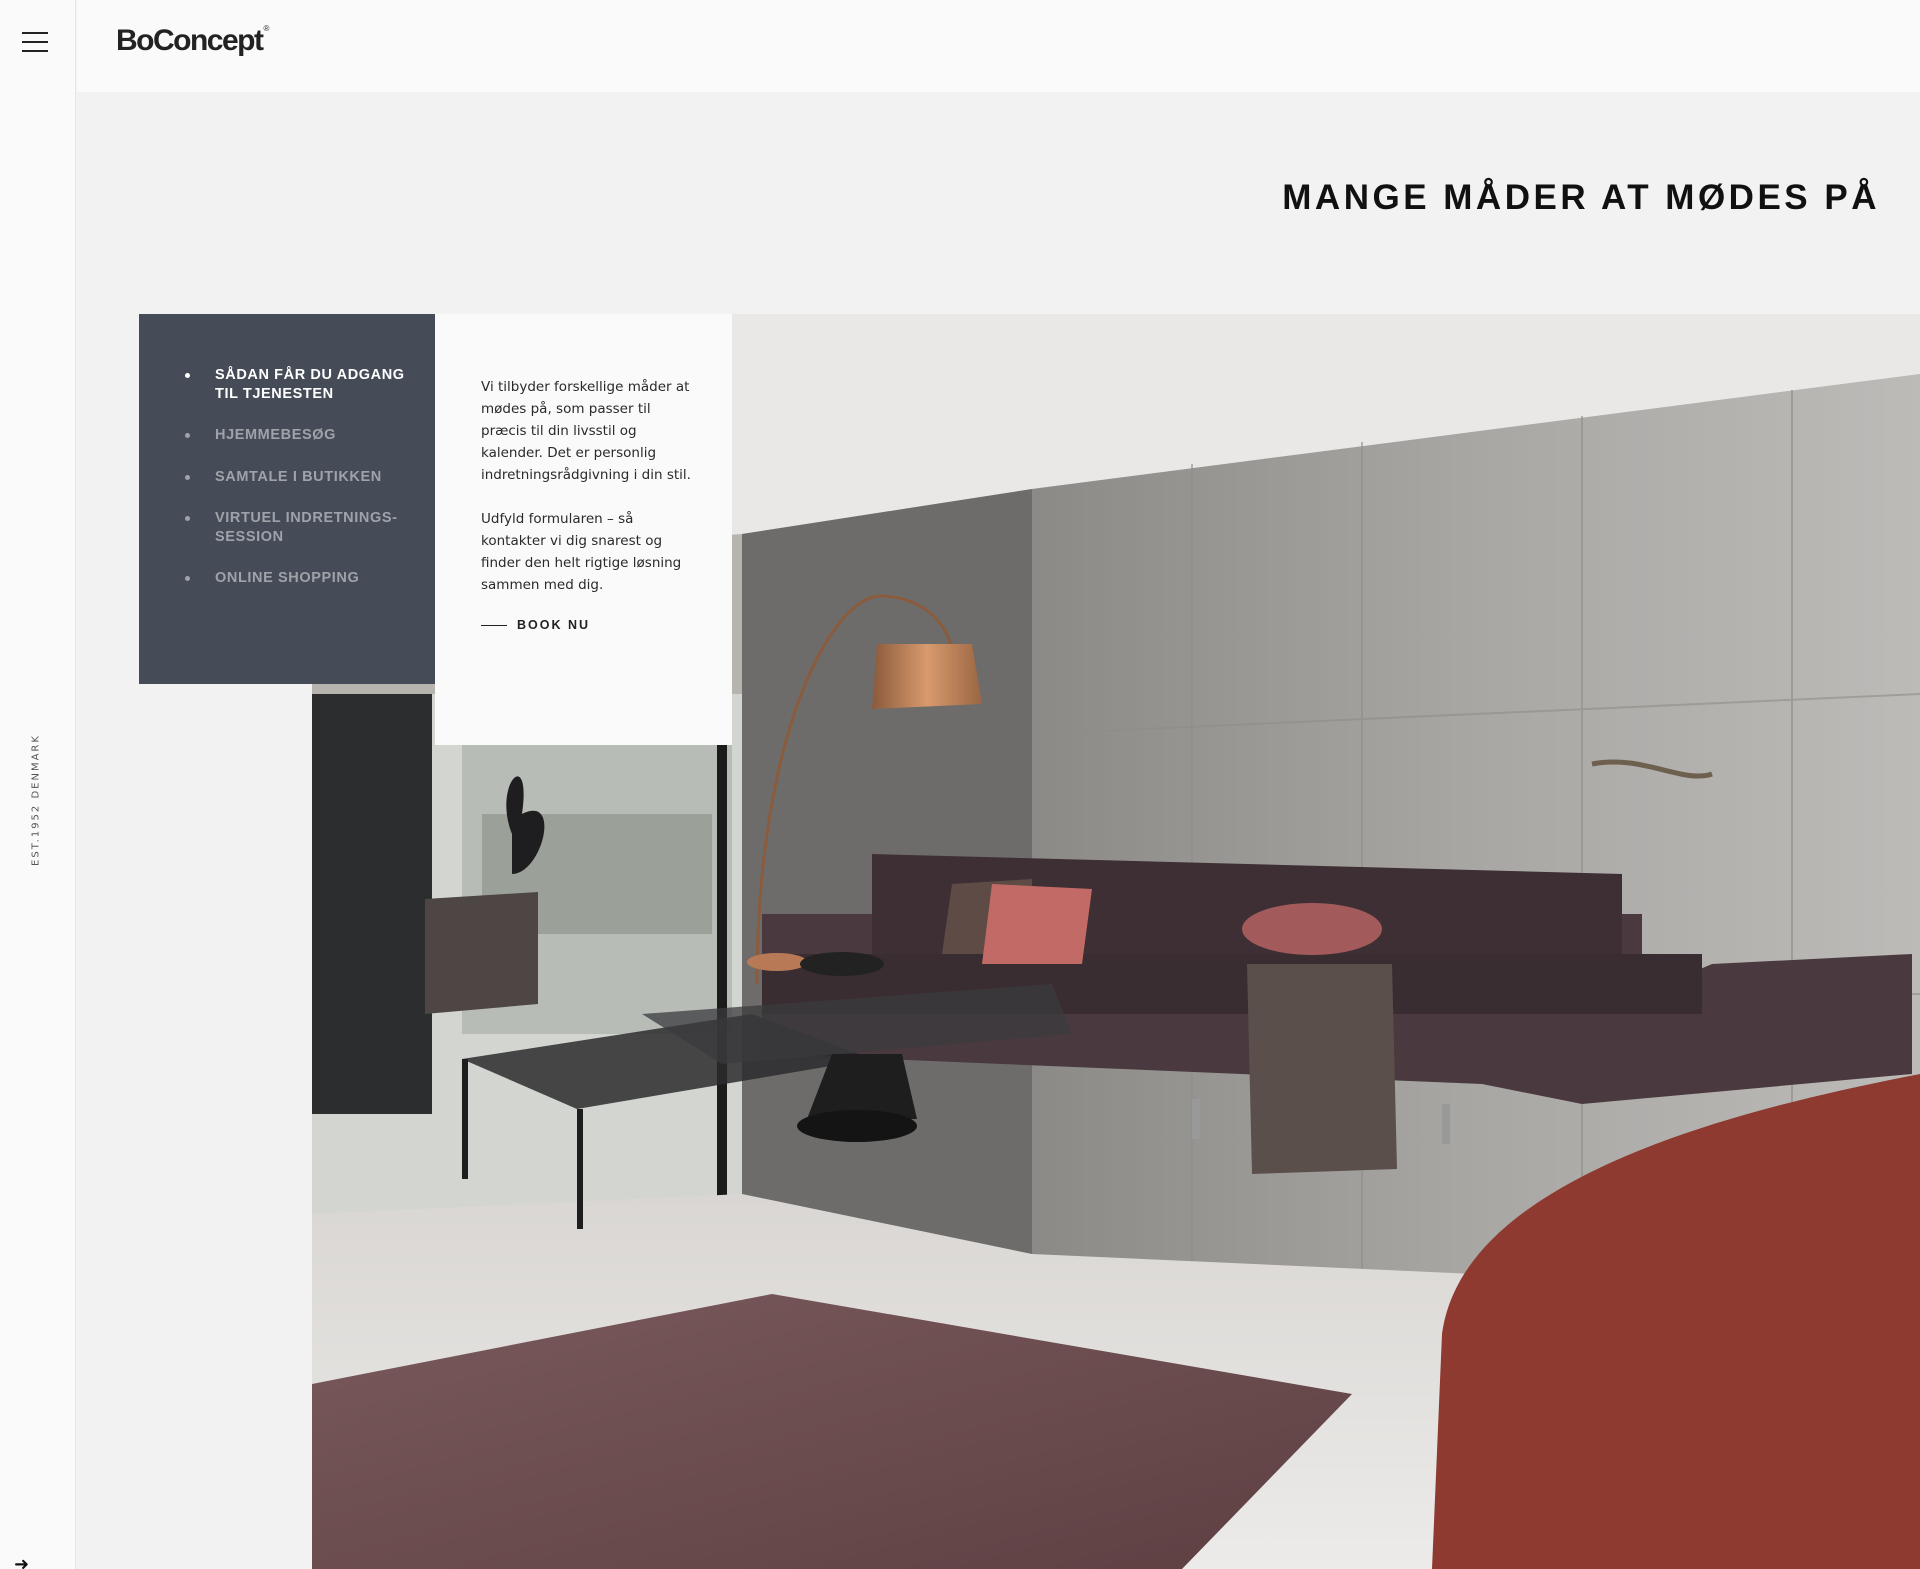  I want to click on nav-item-home-visit: HJEMMEBESØG, so click(295, 435).